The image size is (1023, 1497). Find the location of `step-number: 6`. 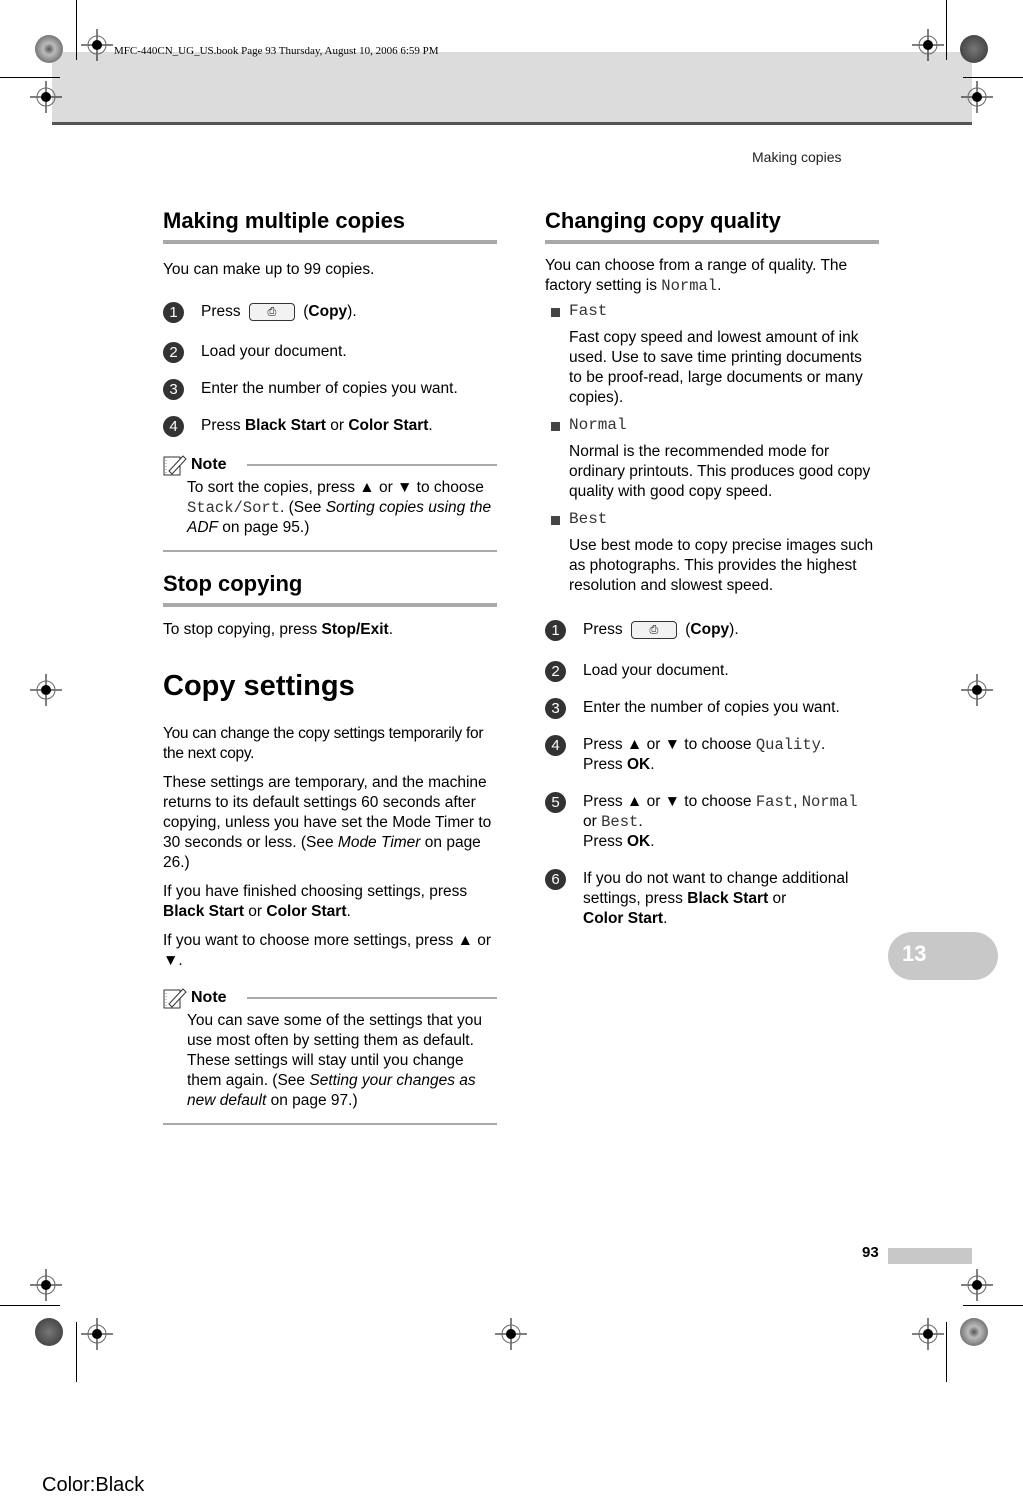

step-number: 6 is located at coordinates (555, 879).